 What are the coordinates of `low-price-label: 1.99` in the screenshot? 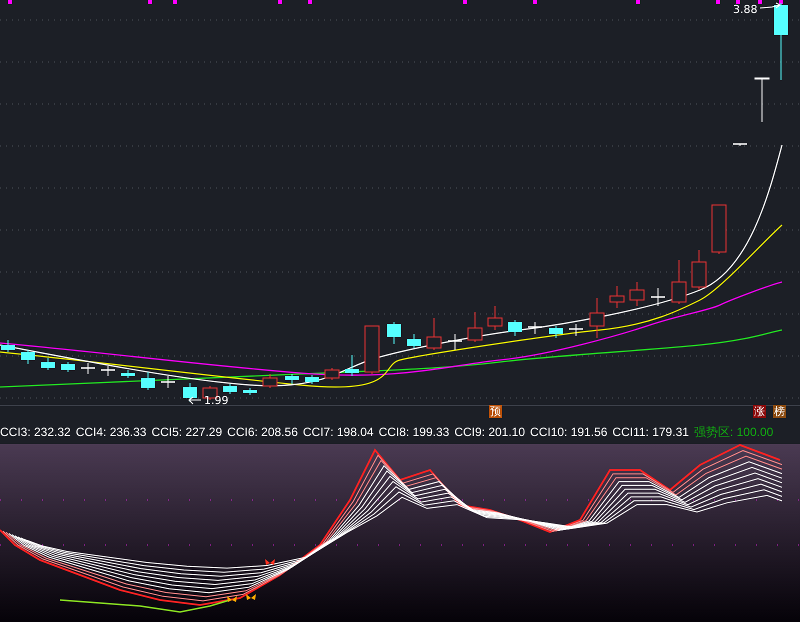 It's located at (216, 400).